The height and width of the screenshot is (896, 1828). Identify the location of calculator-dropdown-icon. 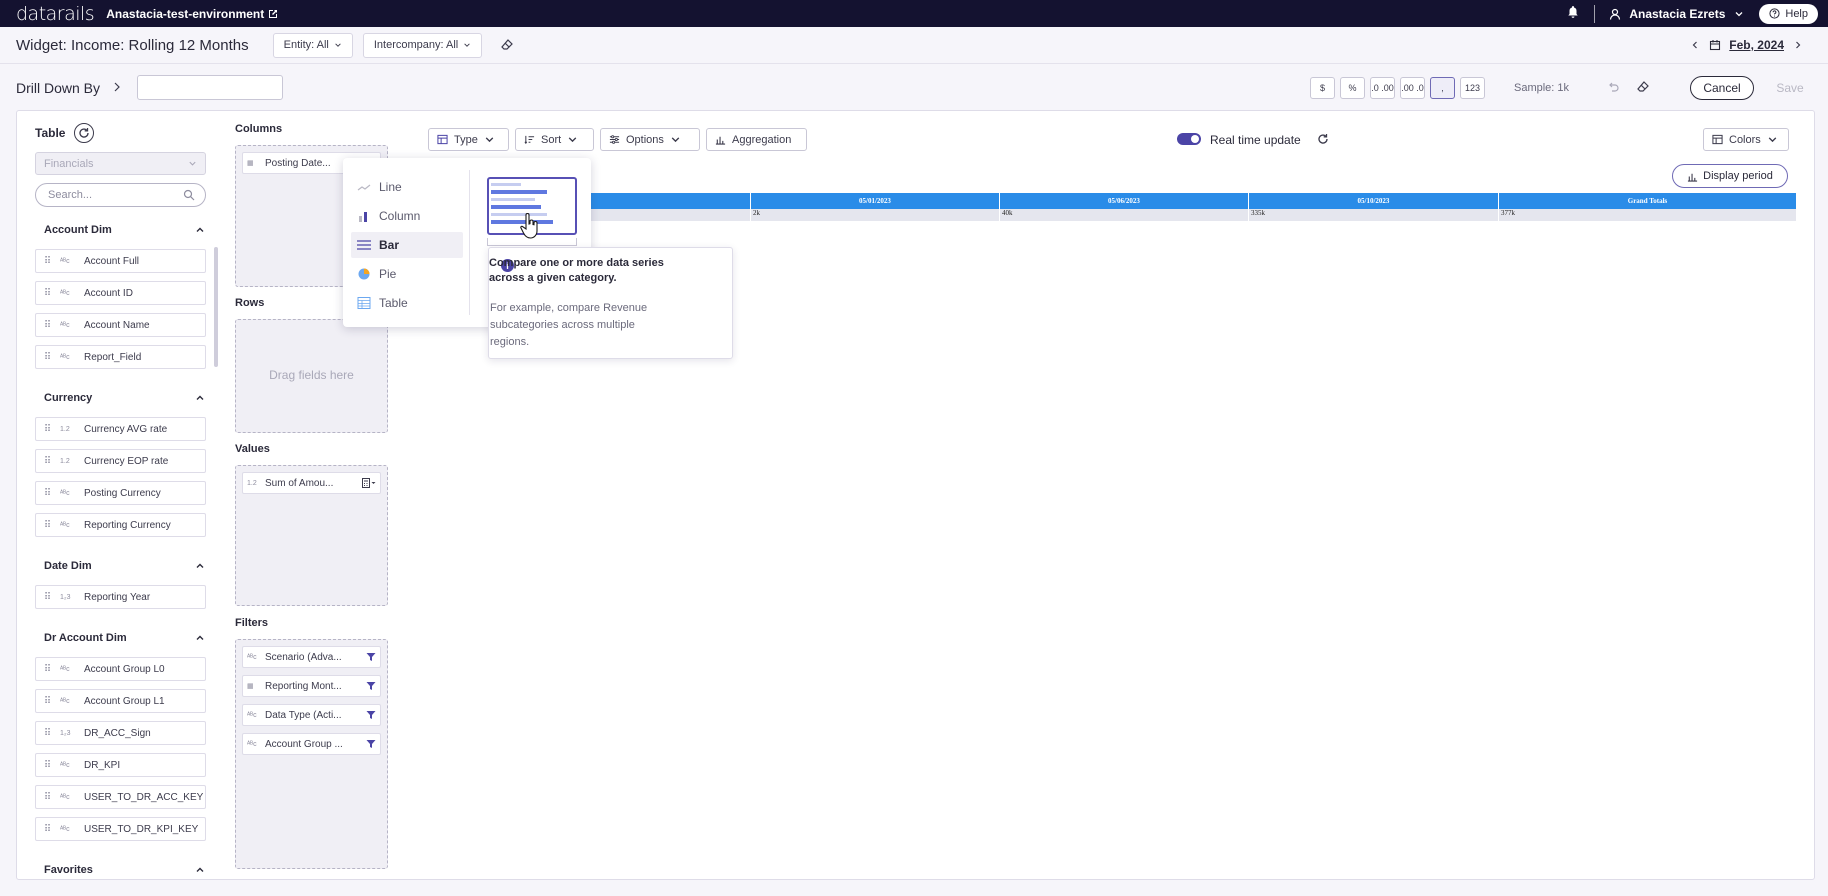
(369, 483).